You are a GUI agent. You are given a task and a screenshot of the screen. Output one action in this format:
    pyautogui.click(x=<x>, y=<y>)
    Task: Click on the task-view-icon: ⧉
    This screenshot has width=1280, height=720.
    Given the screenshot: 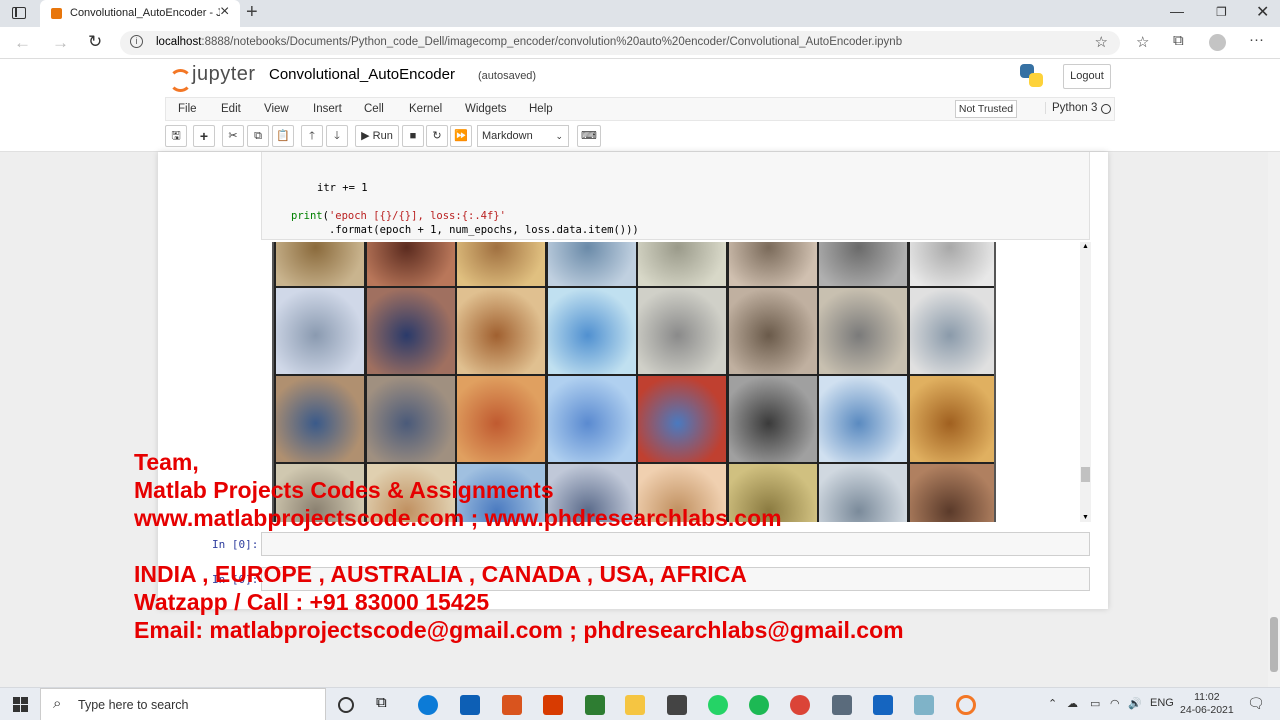 What is the action you would take?
    pyautogui.click(x=386, y=704)
    